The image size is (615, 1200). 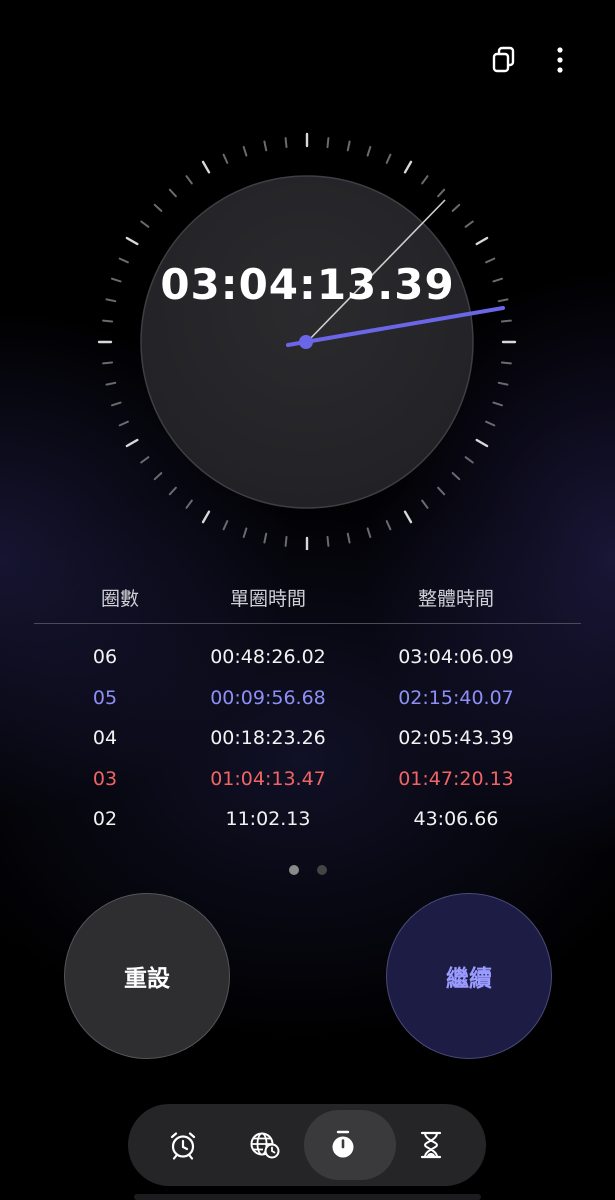 I want to click on lap-number: 04, so click(x=105, y=738).